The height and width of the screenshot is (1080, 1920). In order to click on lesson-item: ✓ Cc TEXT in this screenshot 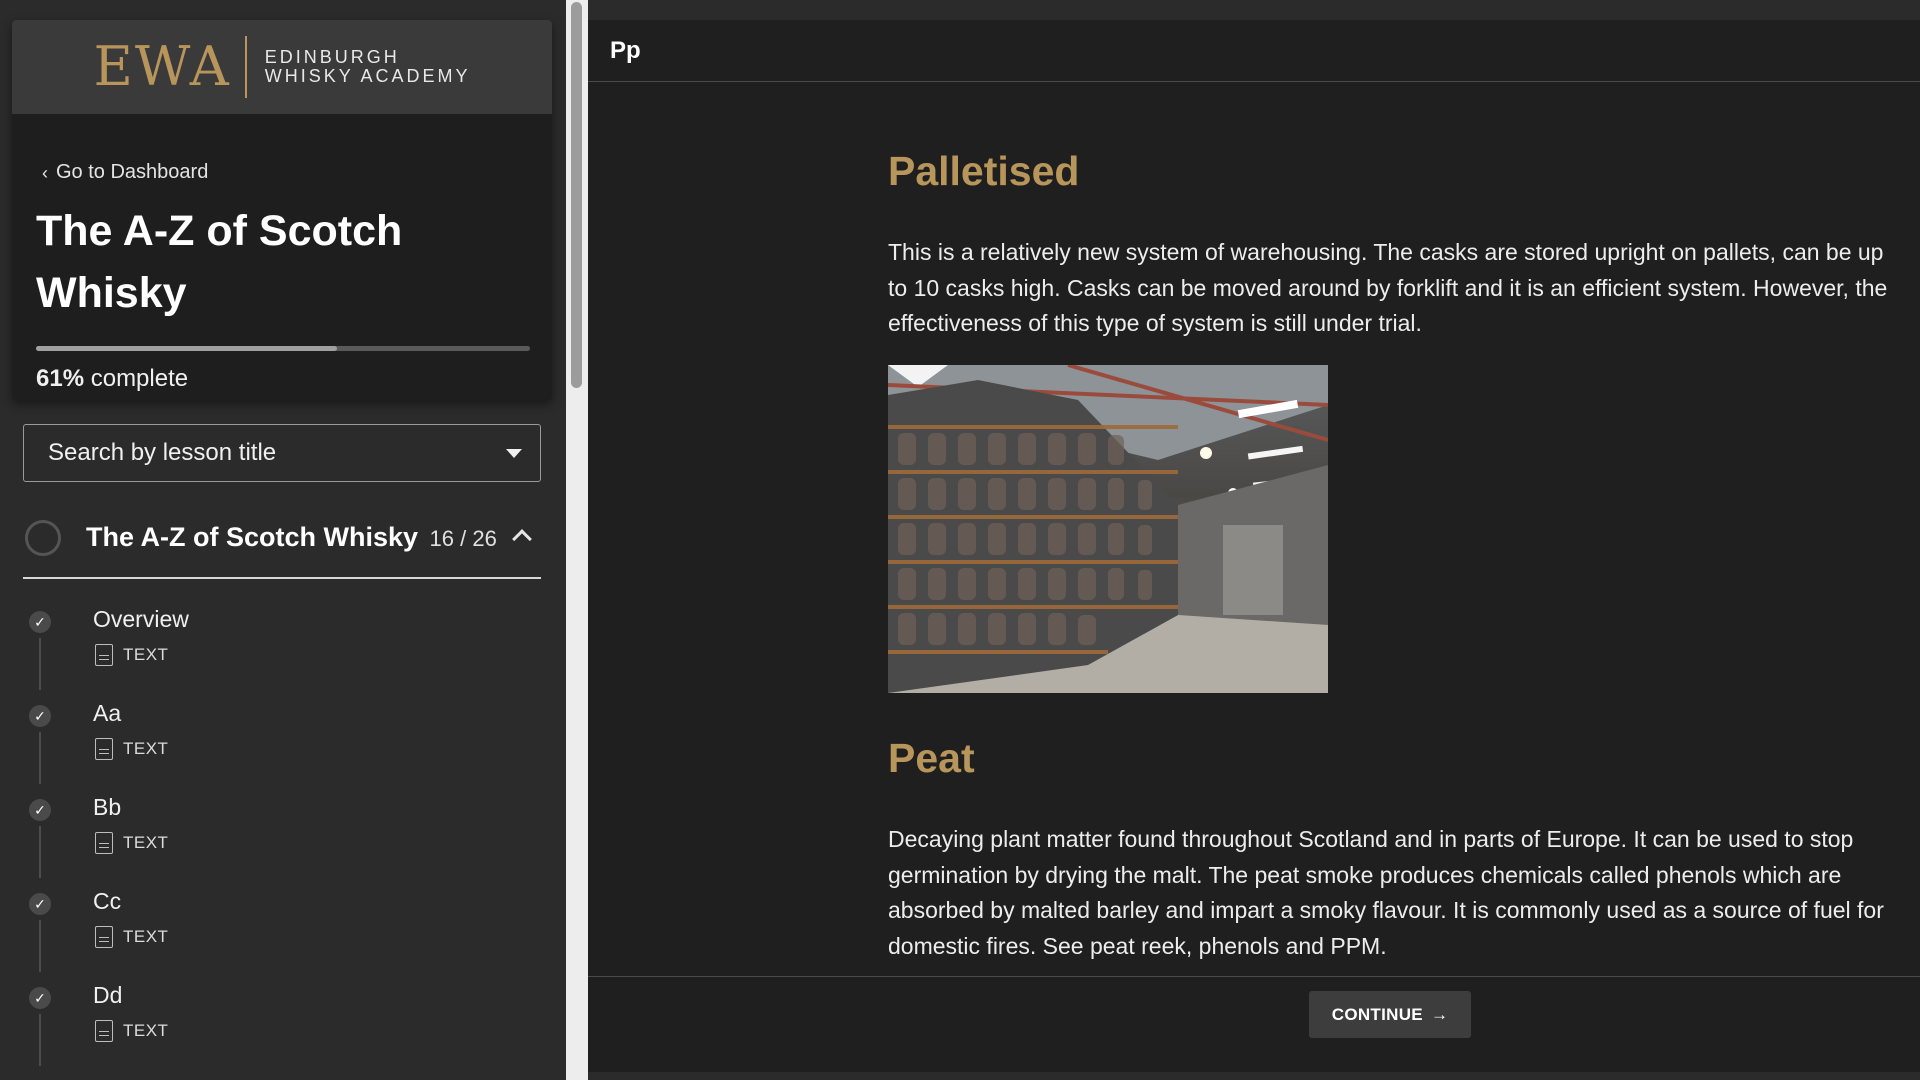, I will do `click(282, 929)`.